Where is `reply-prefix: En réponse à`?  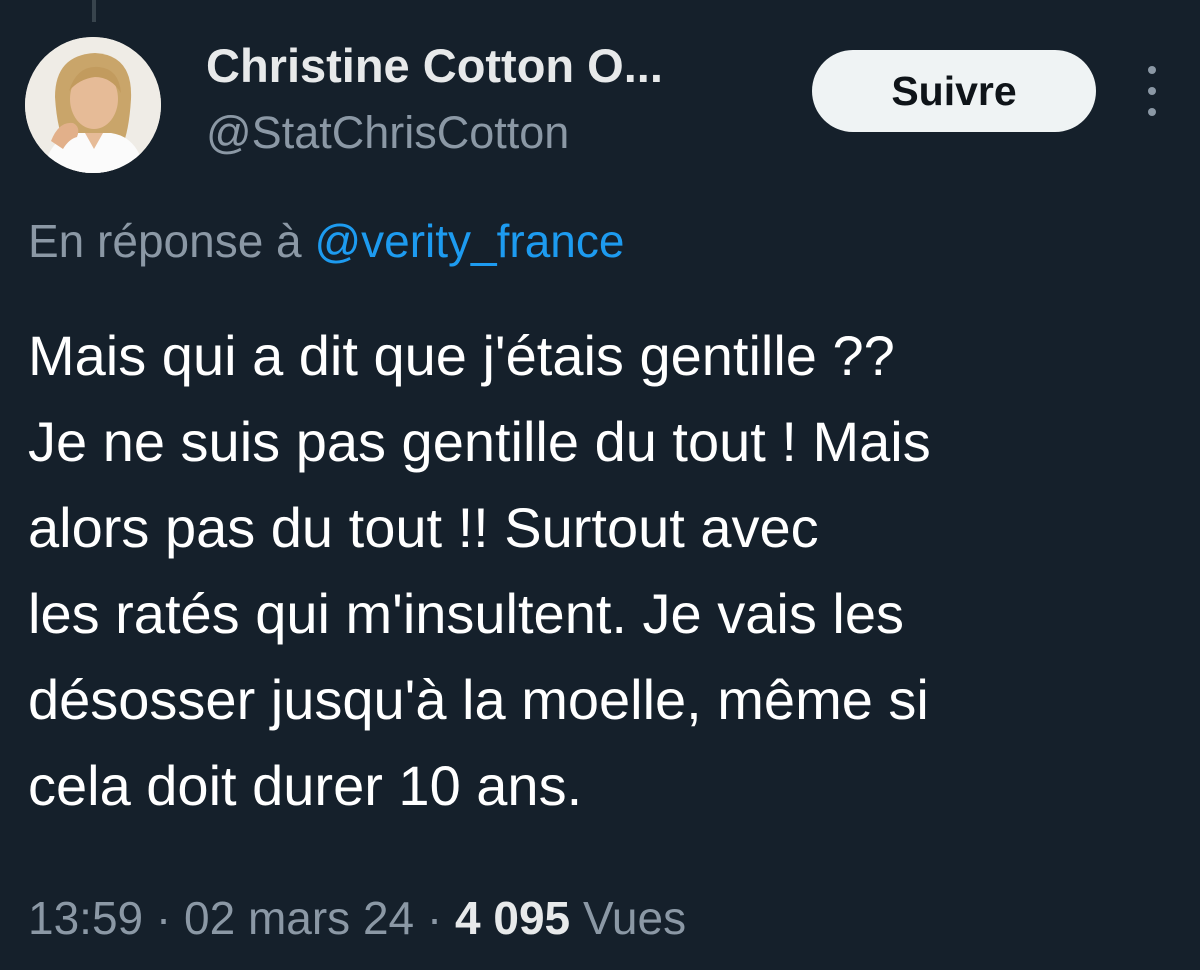 reply-prefix: En réponse à is located at coordinates (165, 241).